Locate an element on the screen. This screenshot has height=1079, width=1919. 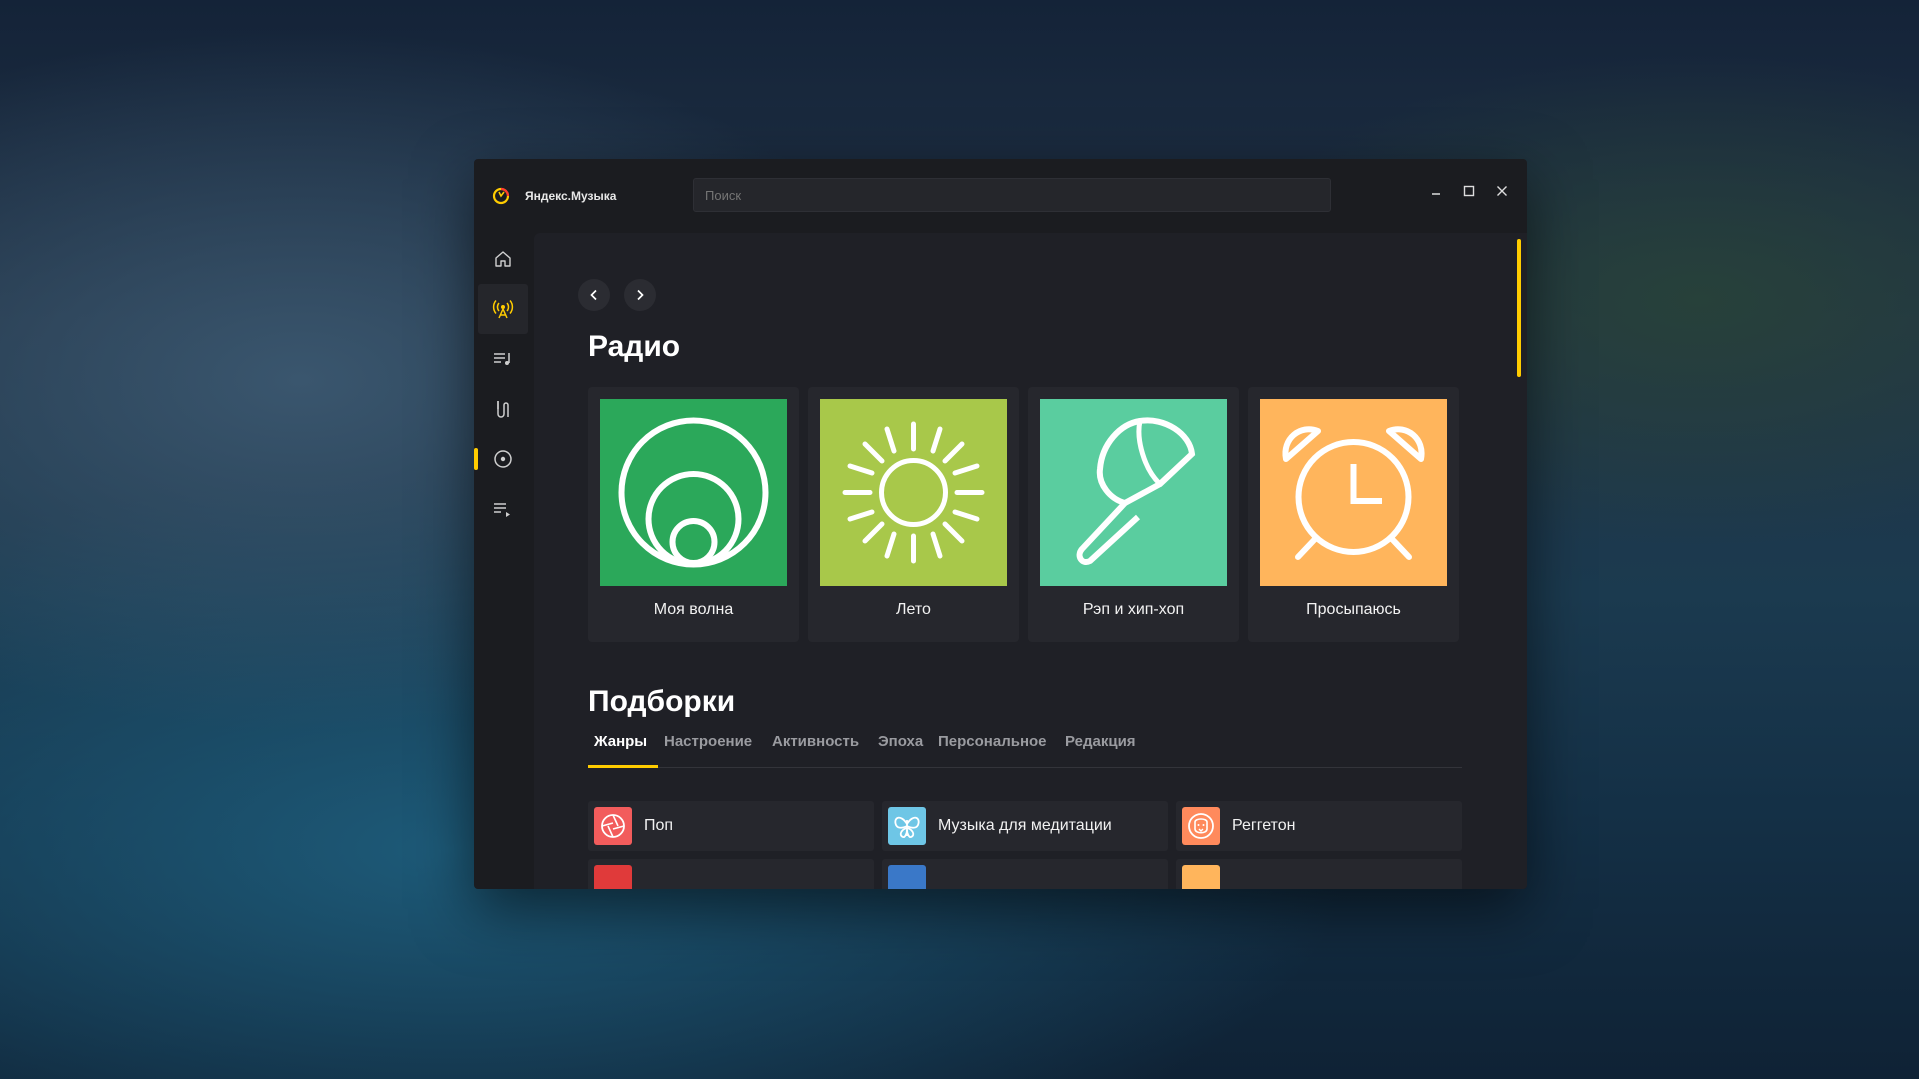
butterfly-icon is located at coordinates (907, 827).